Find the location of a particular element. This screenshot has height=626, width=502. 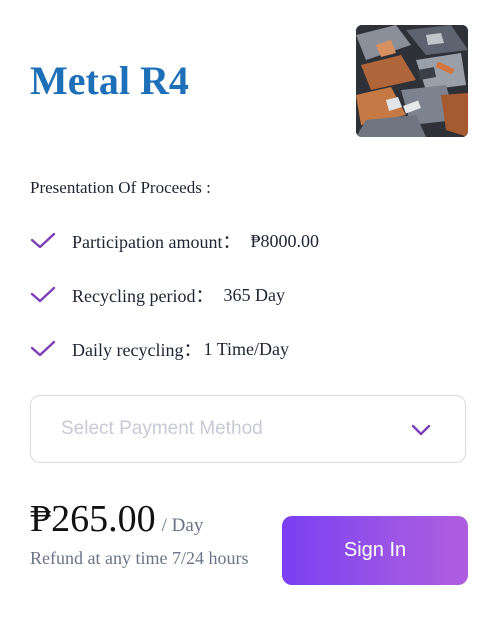

price-unit: / Day is located at coordinates (182, 525).